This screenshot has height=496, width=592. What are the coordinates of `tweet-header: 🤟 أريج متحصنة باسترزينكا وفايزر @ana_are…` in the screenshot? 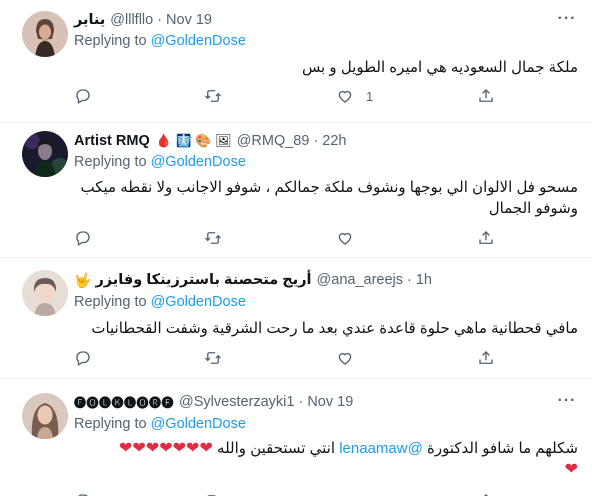 It's located at (253, 280).